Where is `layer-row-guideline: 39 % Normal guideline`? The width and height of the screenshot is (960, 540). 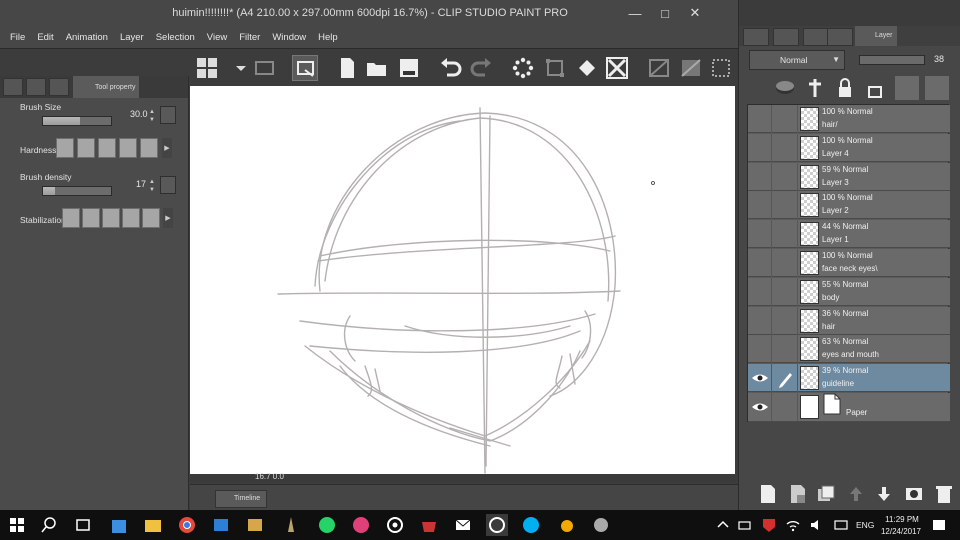
layer-row-guideline: 39 % Normal guideline is located at coordinates (849, 378).